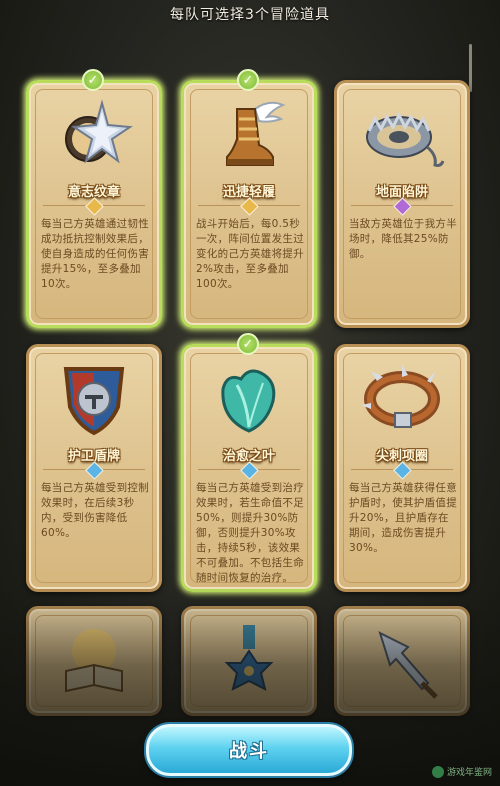  Describe the element at coordinates (402, 135) in the screenshot. I see `bear-trap-icon` at that location.